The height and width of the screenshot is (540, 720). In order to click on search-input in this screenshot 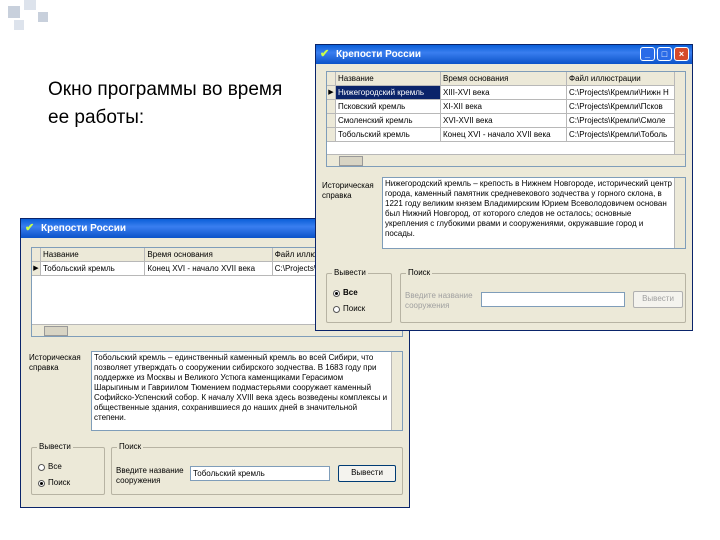, I will do `click(553, 299)`.